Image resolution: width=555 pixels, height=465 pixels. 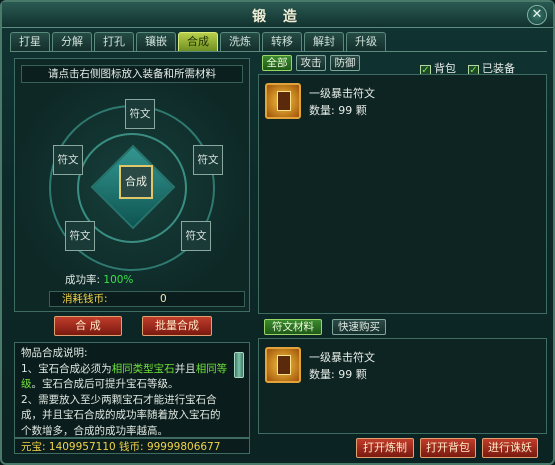 I want to click on yuanbao-label: 元宝:, so click(x=33, y=447).